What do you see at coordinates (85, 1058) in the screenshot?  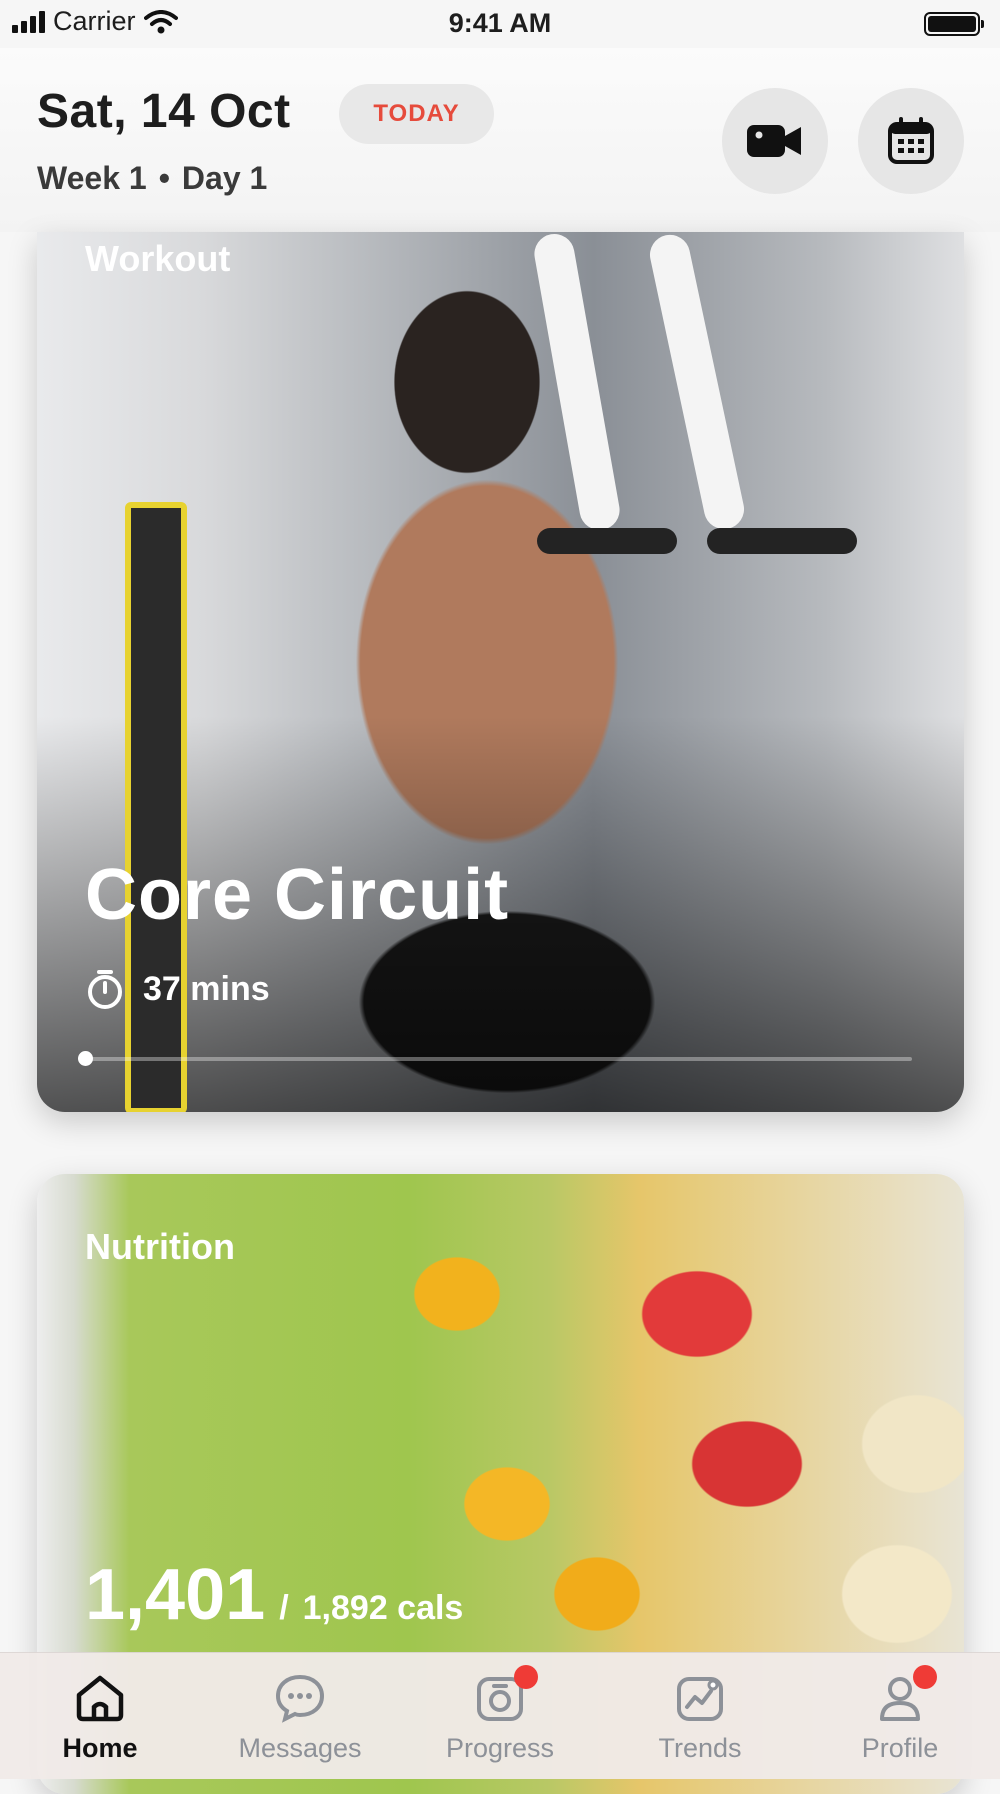 I see `progress-knob` at bounding box center [85, 1058].